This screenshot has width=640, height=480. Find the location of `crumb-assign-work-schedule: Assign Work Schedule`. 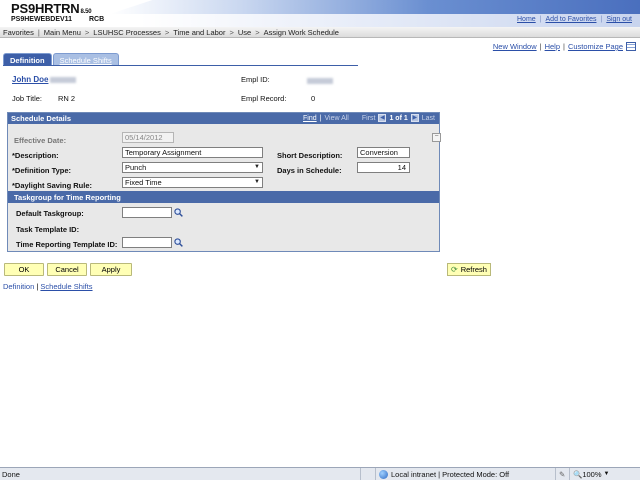

crumb-assign-work-schedule: Assign Work Schedule is located at coordinates (301, 32).